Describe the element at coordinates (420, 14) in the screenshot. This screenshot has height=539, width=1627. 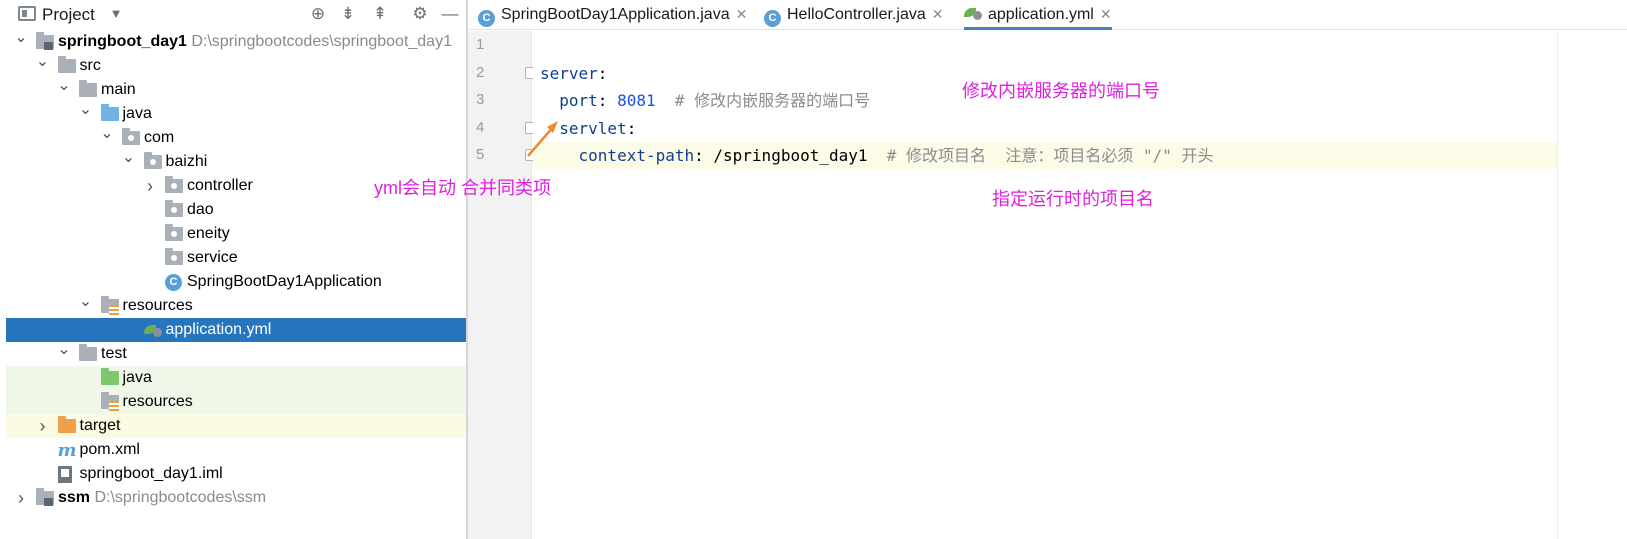
I see `gear-icon: ⚙` at that location.